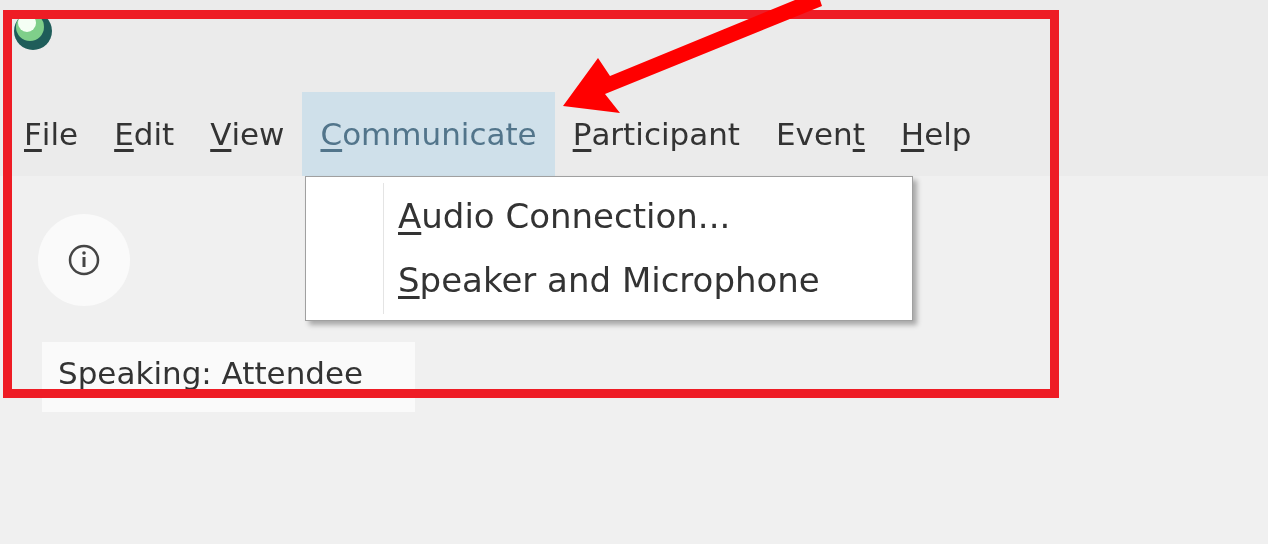  I want to click on menu-item: Help, so click(936, 134).